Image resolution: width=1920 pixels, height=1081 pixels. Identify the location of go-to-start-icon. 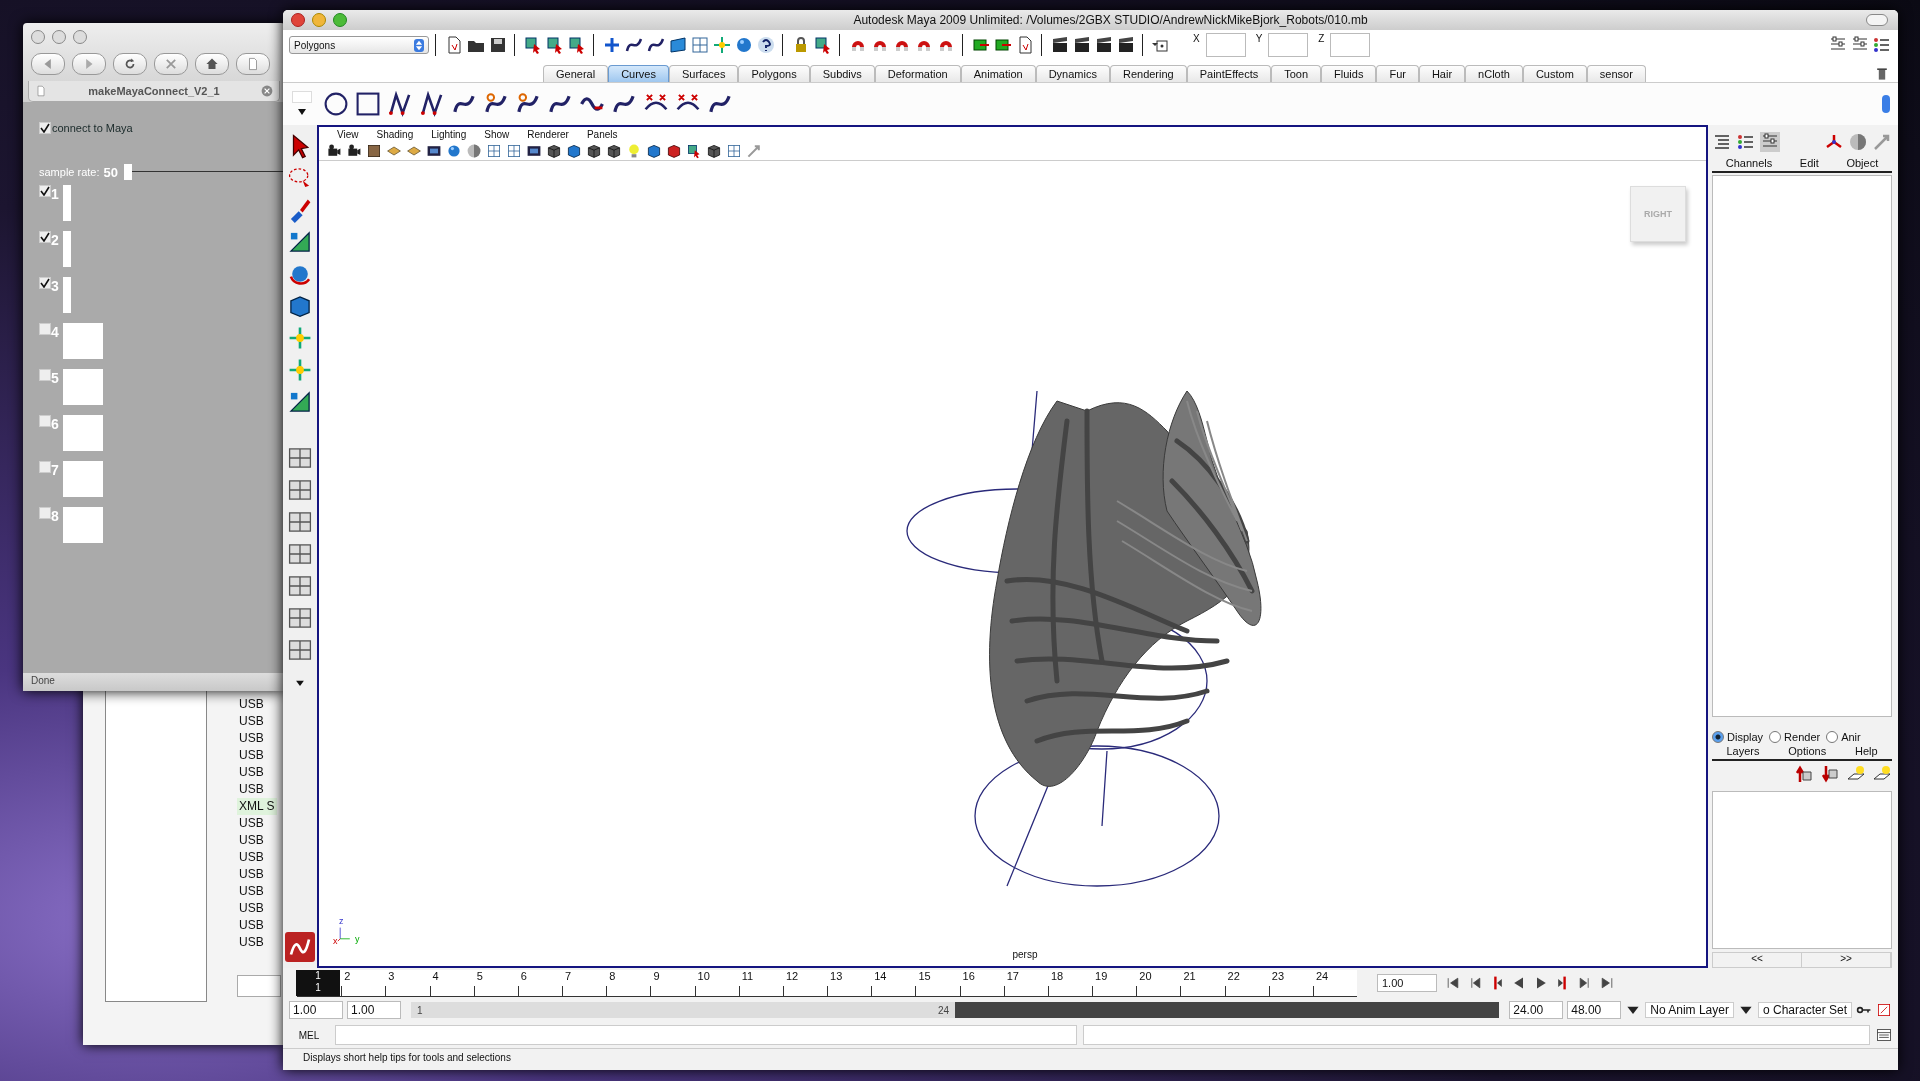
(1453, 983).